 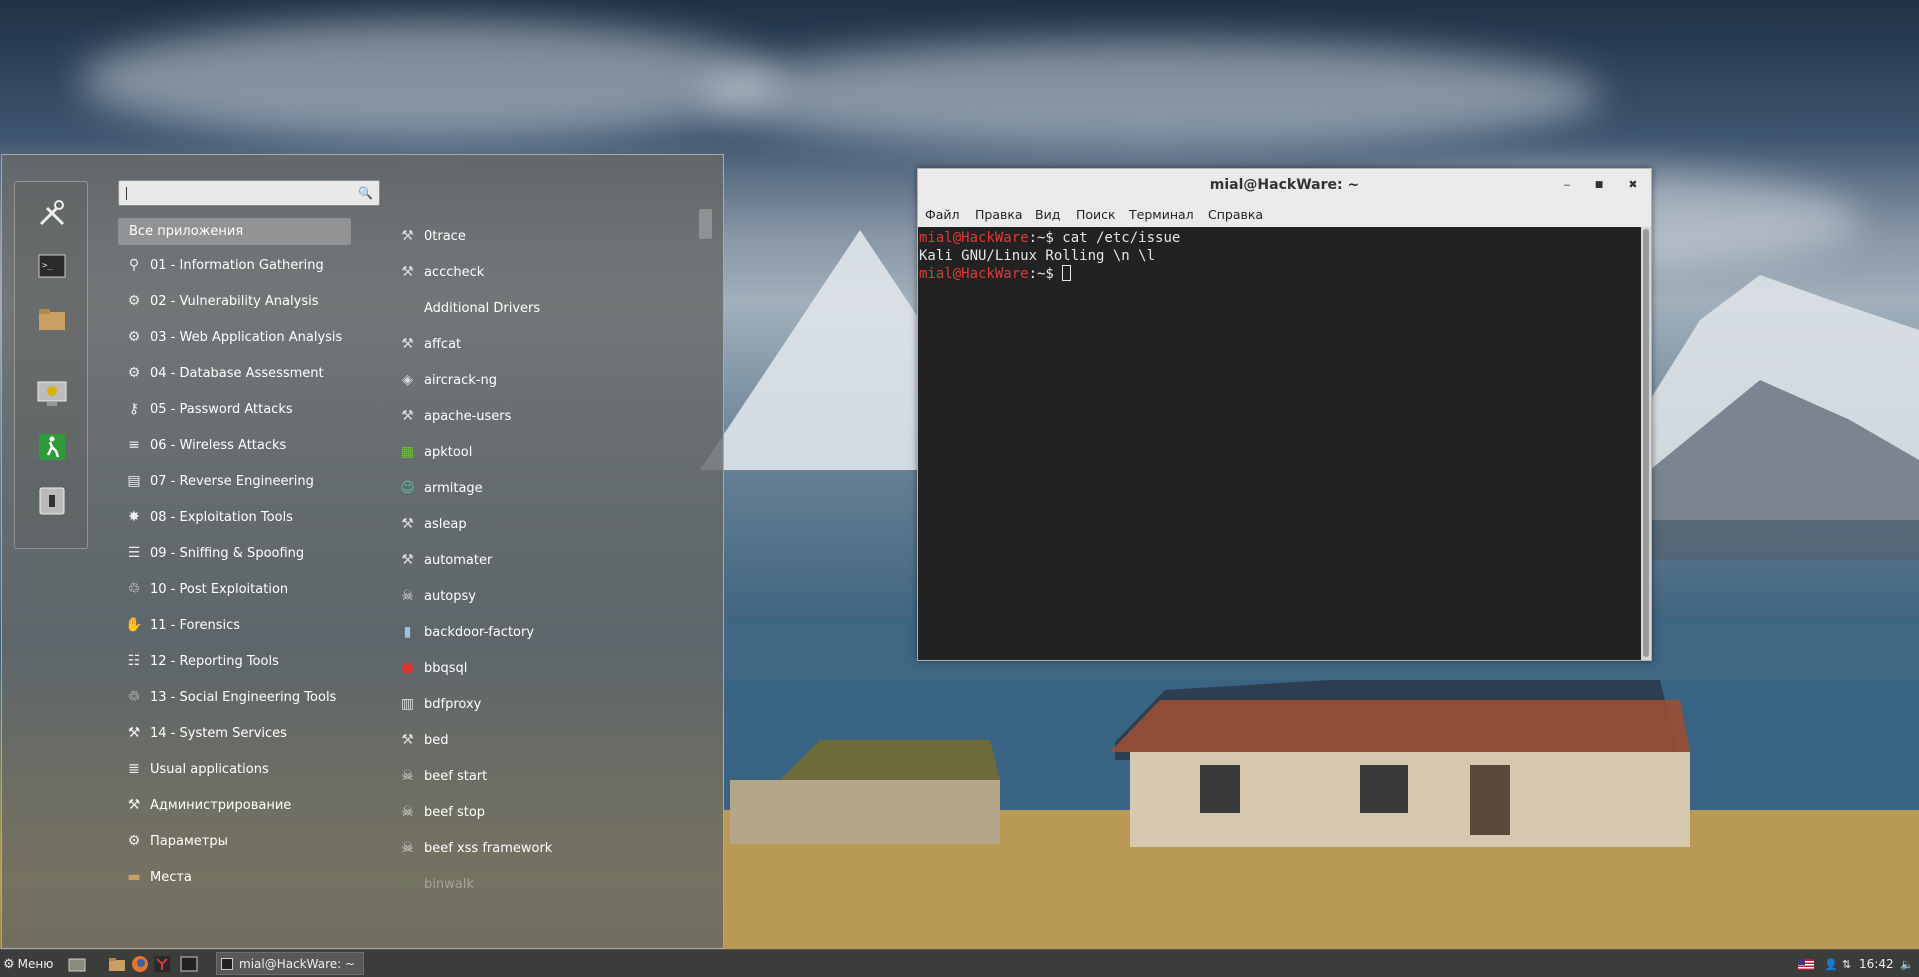 What do you see at coordinates (1284, 215) in the screenshot?
I see `terminal-menubar: Файл Правка Вид Поиск Терминал Справка` at bounding box center [1284, 215].